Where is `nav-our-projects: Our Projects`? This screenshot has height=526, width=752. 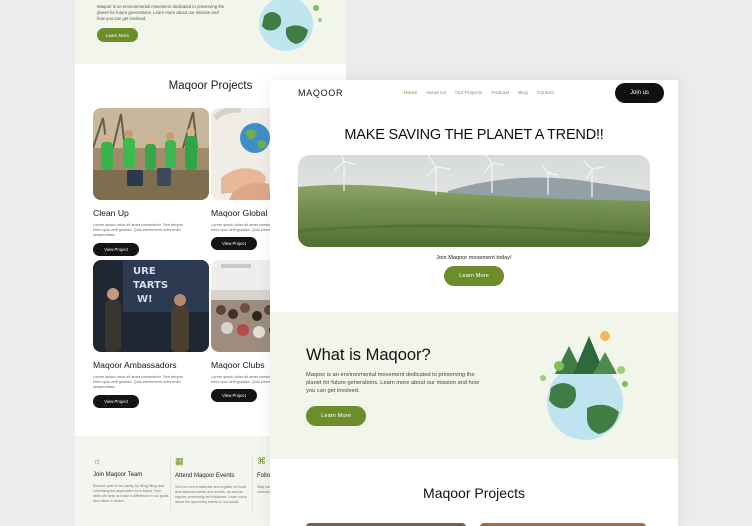 nav-our-projects: Our Projects is located at coordinates (468, 93).